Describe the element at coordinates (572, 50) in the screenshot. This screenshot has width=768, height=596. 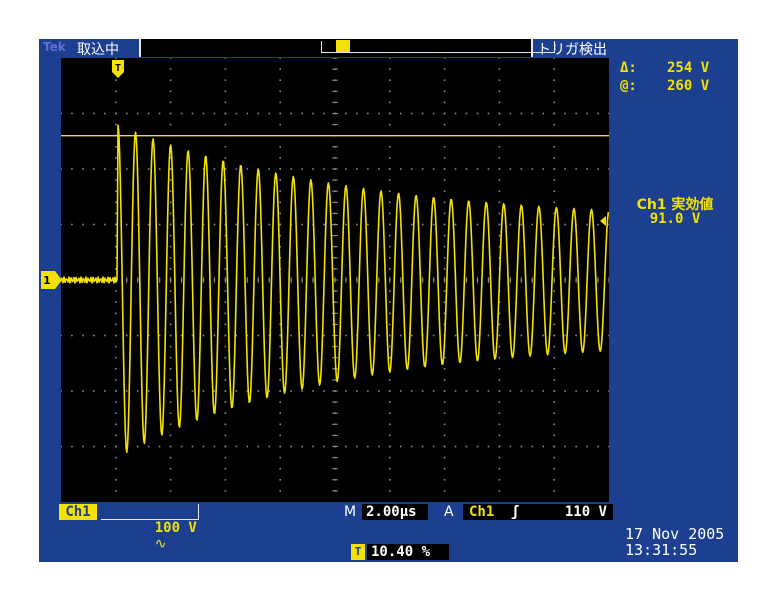
I see `trigger-status: トリガ検出` at that location.